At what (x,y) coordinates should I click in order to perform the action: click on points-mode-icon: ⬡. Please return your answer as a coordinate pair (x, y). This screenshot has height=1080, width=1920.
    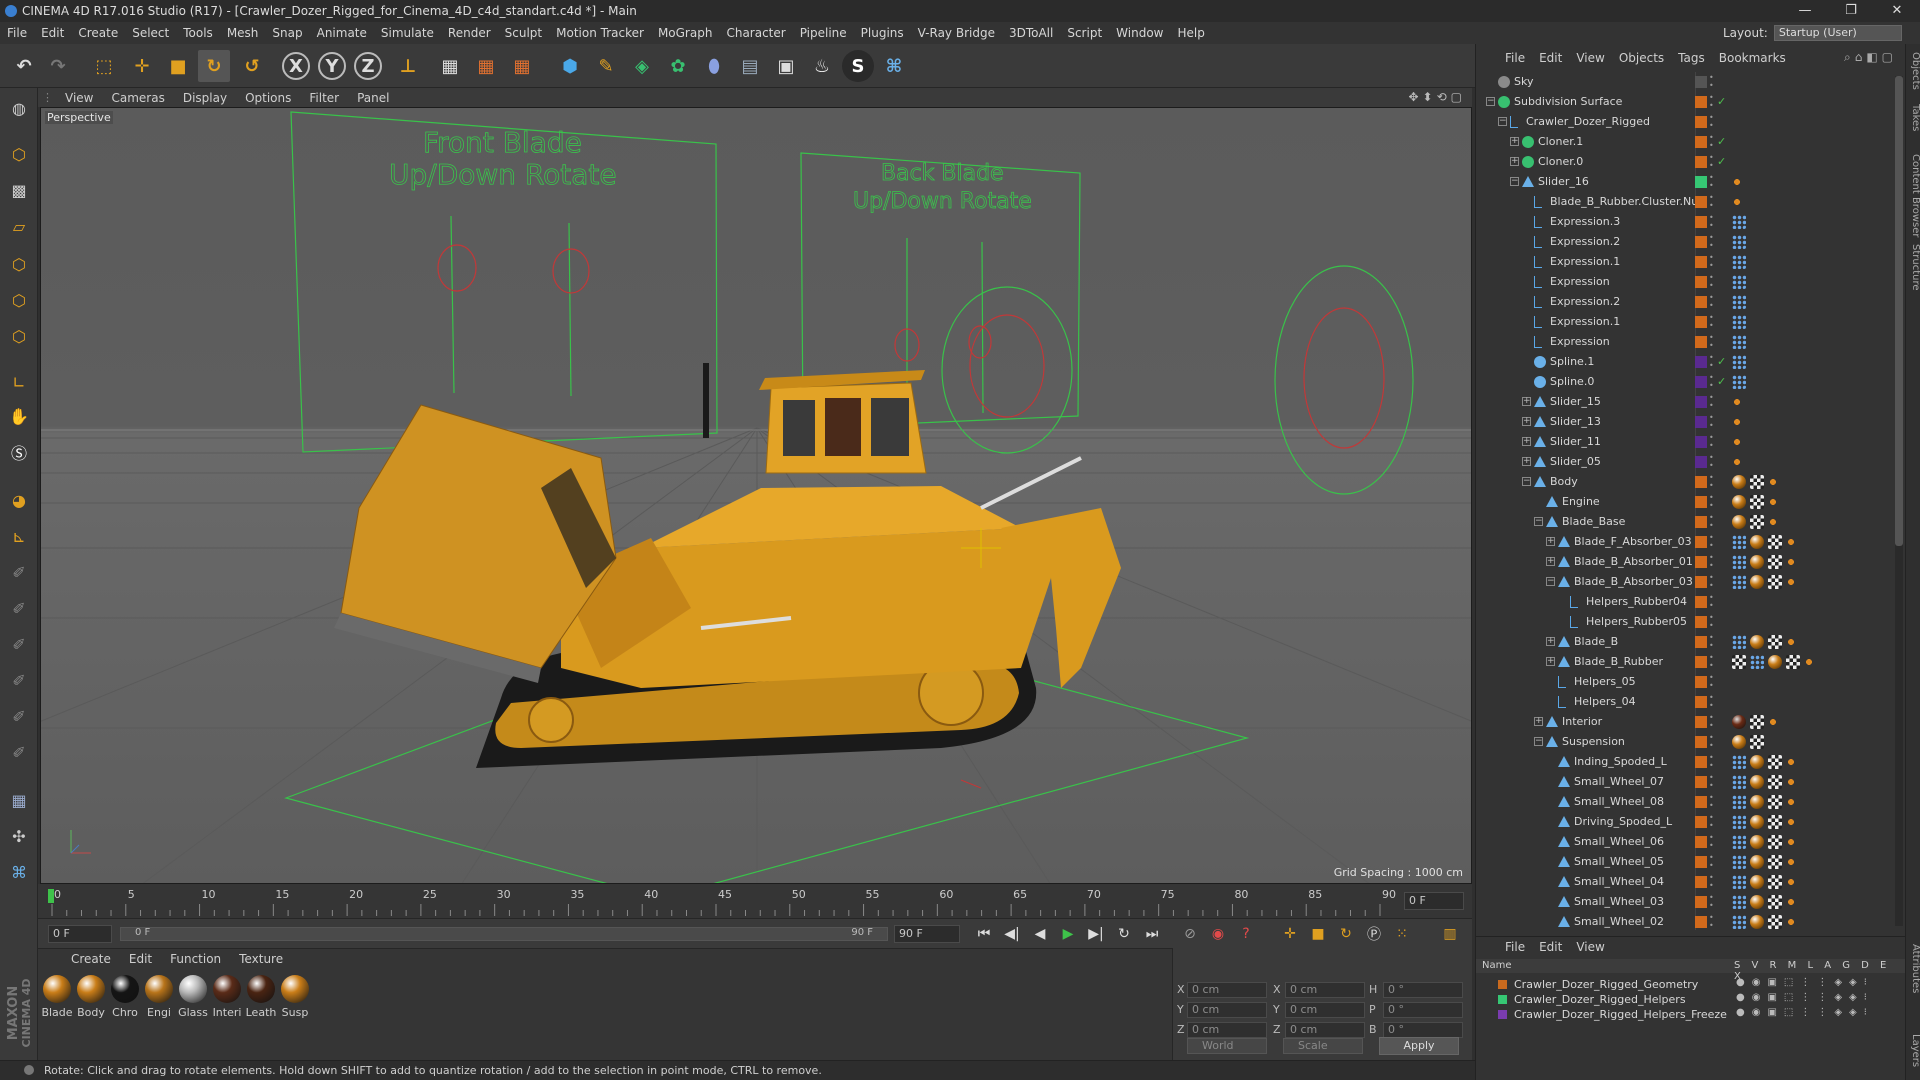
    Looking at the image, I should click on (19, 264).